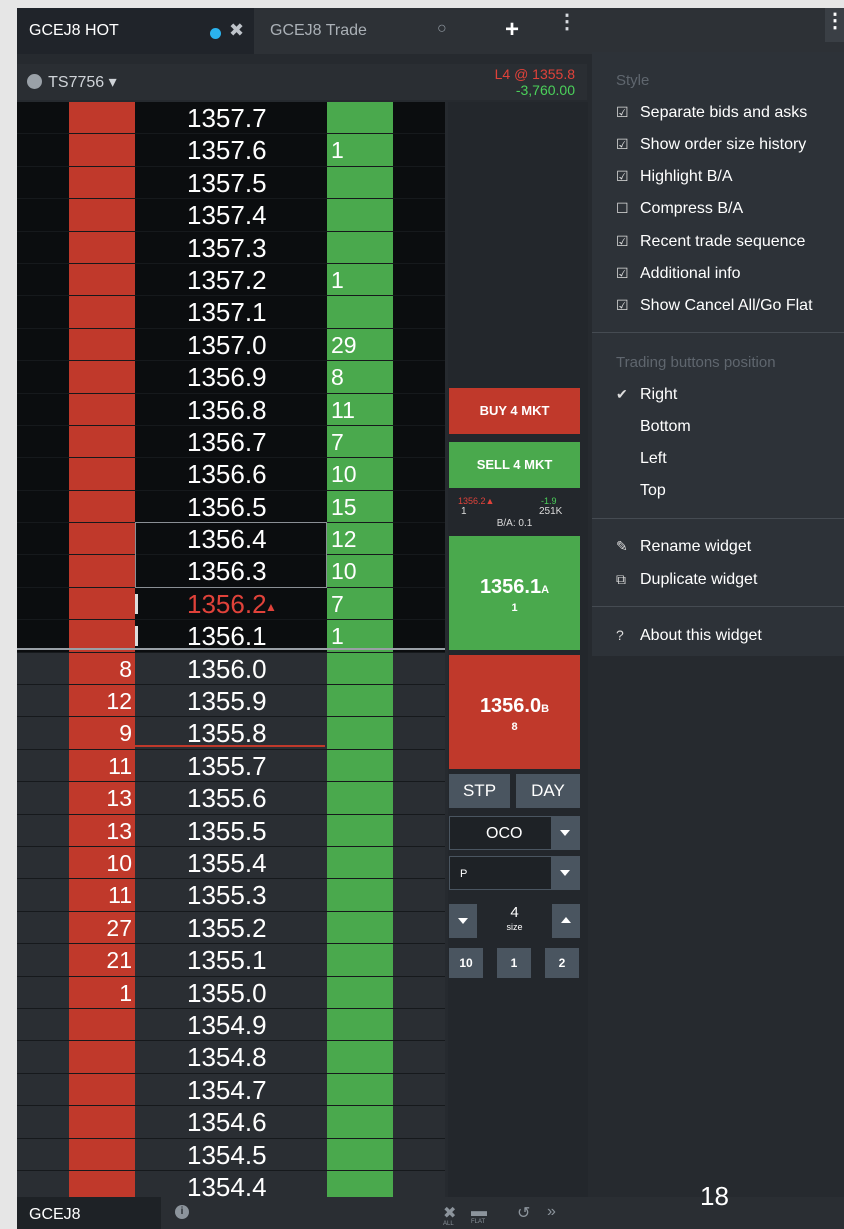  I want to click on cancel-all-button: ✖ ALL, so click(449, 1215).